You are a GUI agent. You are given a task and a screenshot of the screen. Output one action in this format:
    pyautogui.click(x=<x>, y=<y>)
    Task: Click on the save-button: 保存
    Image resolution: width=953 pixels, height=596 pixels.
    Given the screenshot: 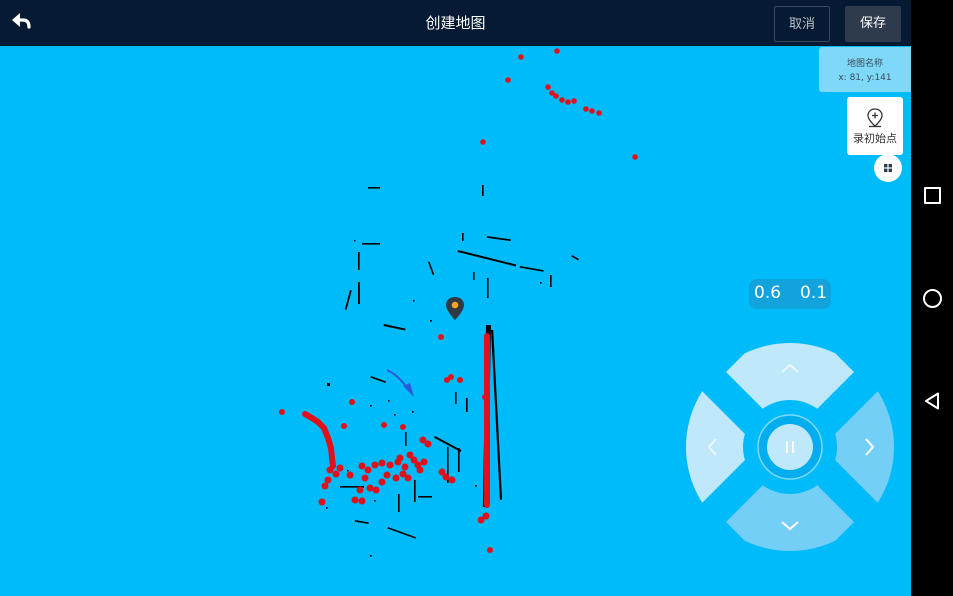 What is the action you would take?
    pyautogui.click(x=873, y=24)
    